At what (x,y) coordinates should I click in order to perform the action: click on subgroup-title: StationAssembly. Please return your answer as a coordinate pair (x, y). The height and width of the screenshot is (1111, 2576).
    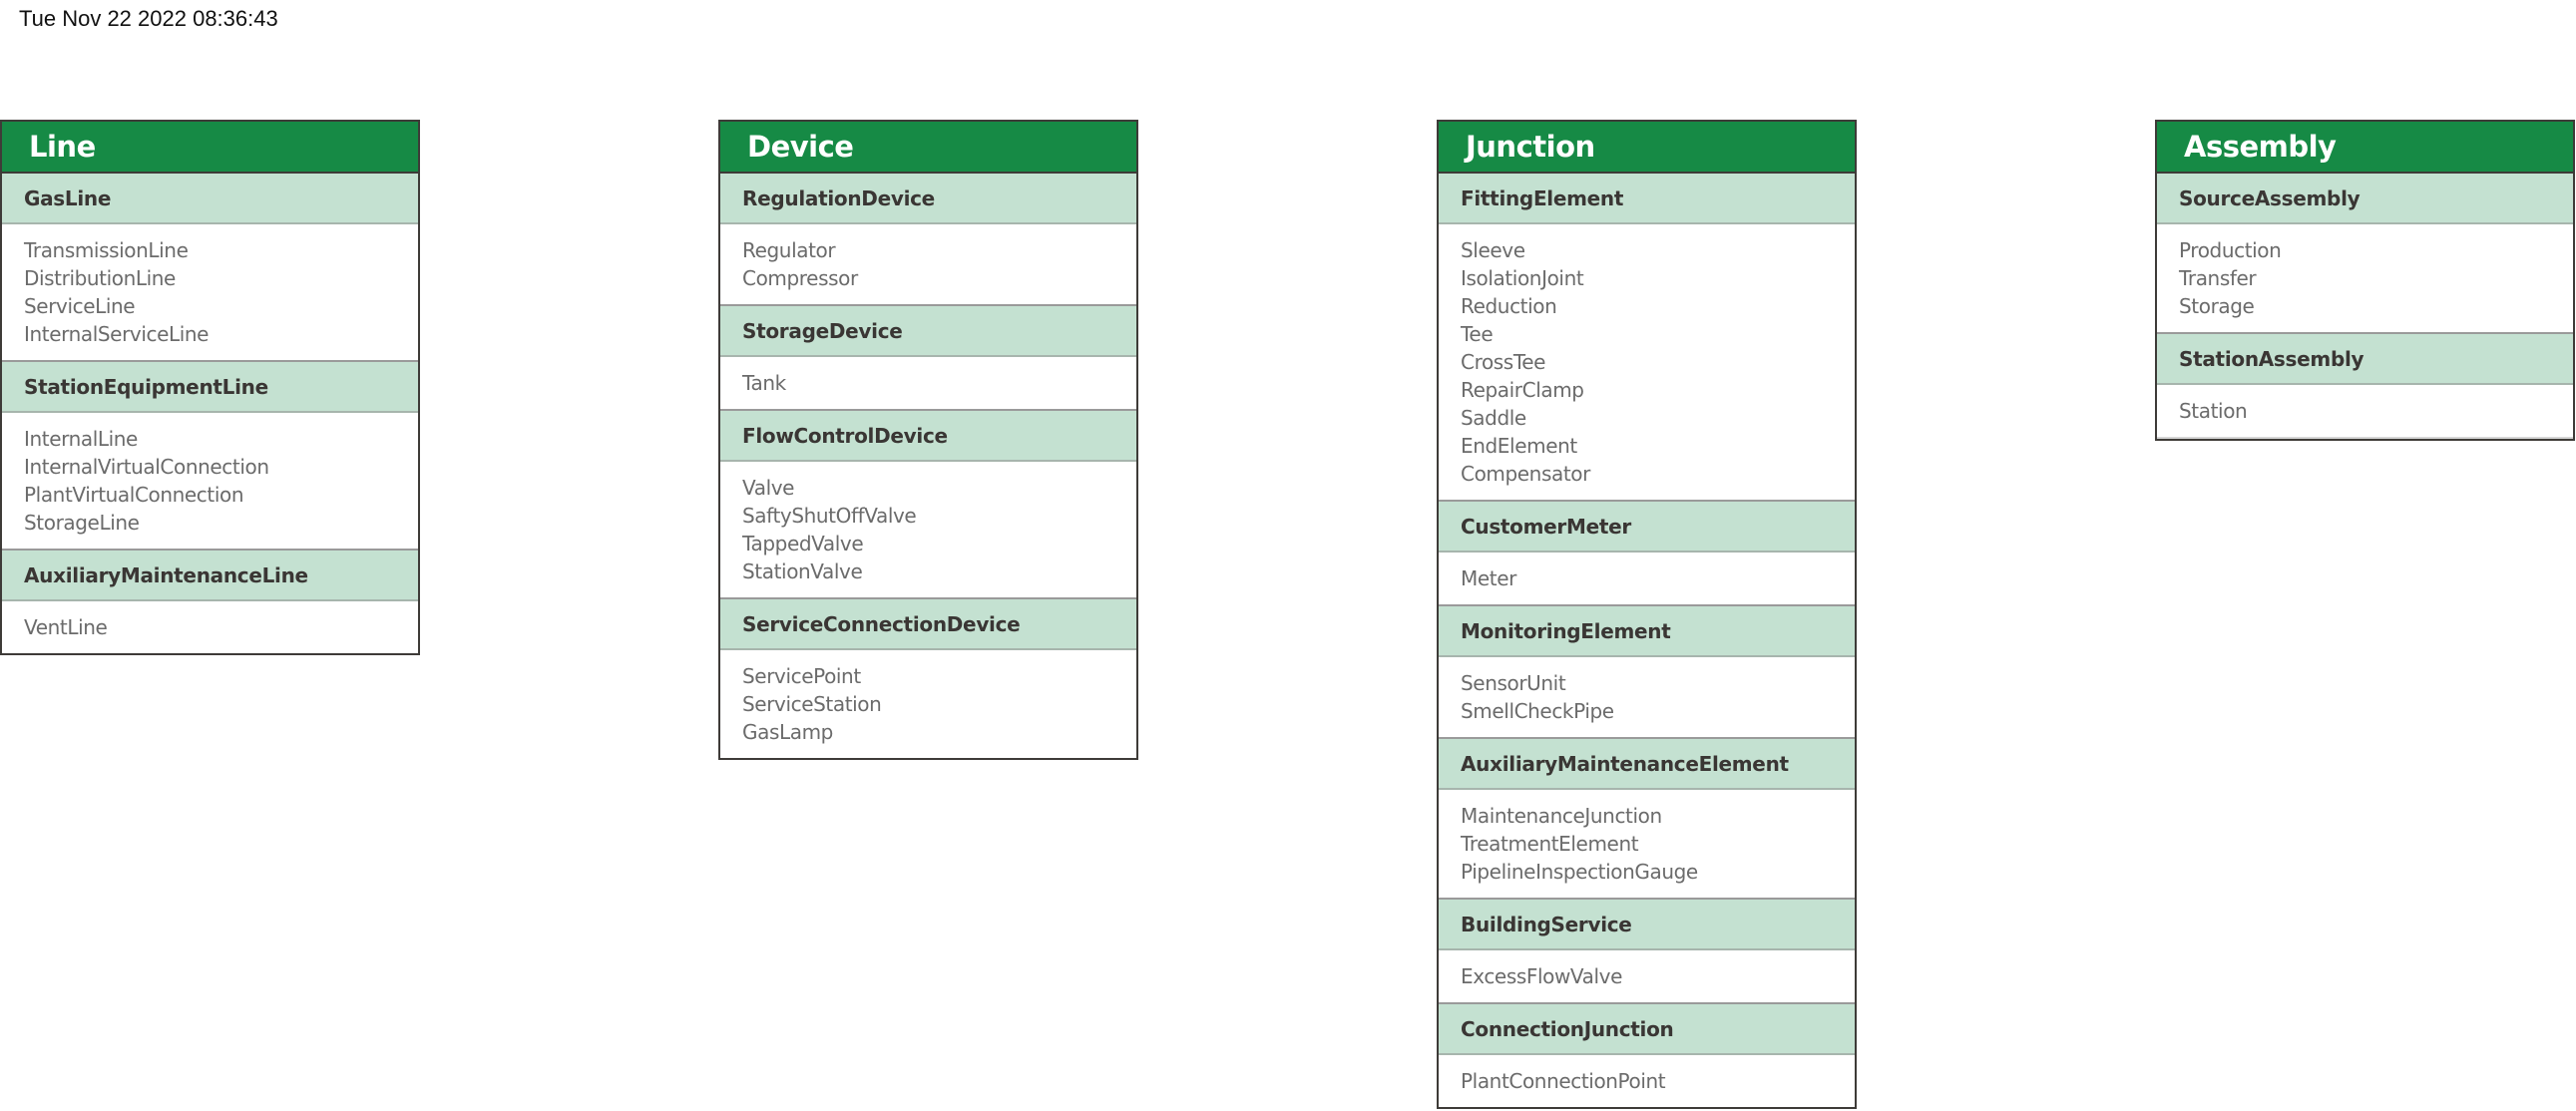
    Looking at the image, I should click on (2271, 358).